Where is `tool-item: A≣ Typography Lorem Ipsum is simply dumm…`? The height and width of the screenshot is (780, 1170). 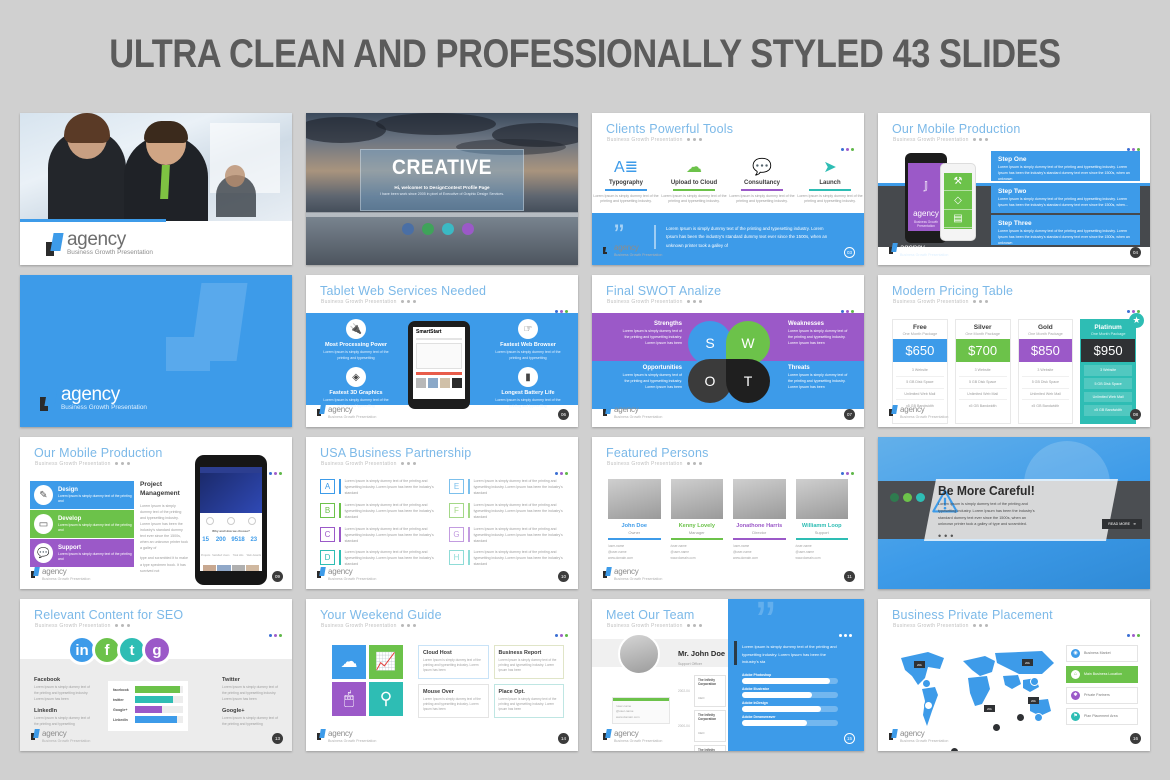 tool-item: A≣ Typography Lorem Ipsum is simply dumm… is located at coordinates (626, 182).